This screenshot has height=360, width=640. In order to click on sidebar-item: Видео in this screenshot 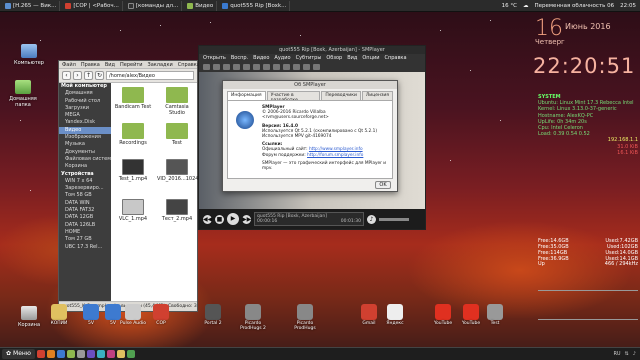, I will do `click(85, 130)`.